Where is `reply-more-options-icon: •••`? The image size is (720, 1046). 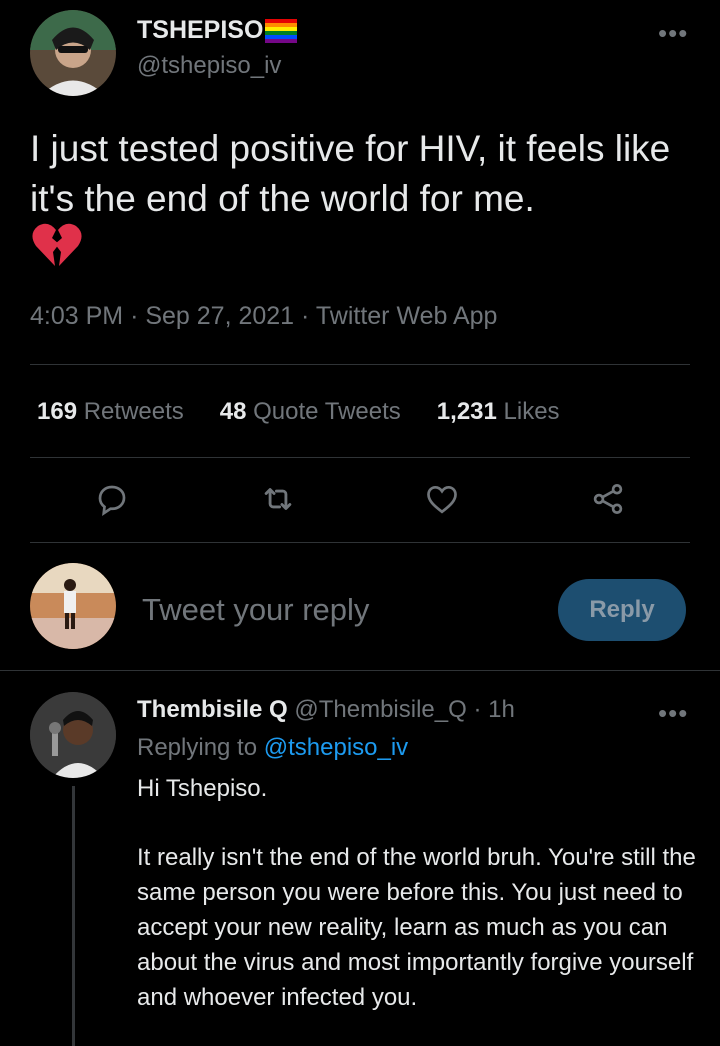 reply-more-options-icon: ••• is located at coordinates (673, 713).